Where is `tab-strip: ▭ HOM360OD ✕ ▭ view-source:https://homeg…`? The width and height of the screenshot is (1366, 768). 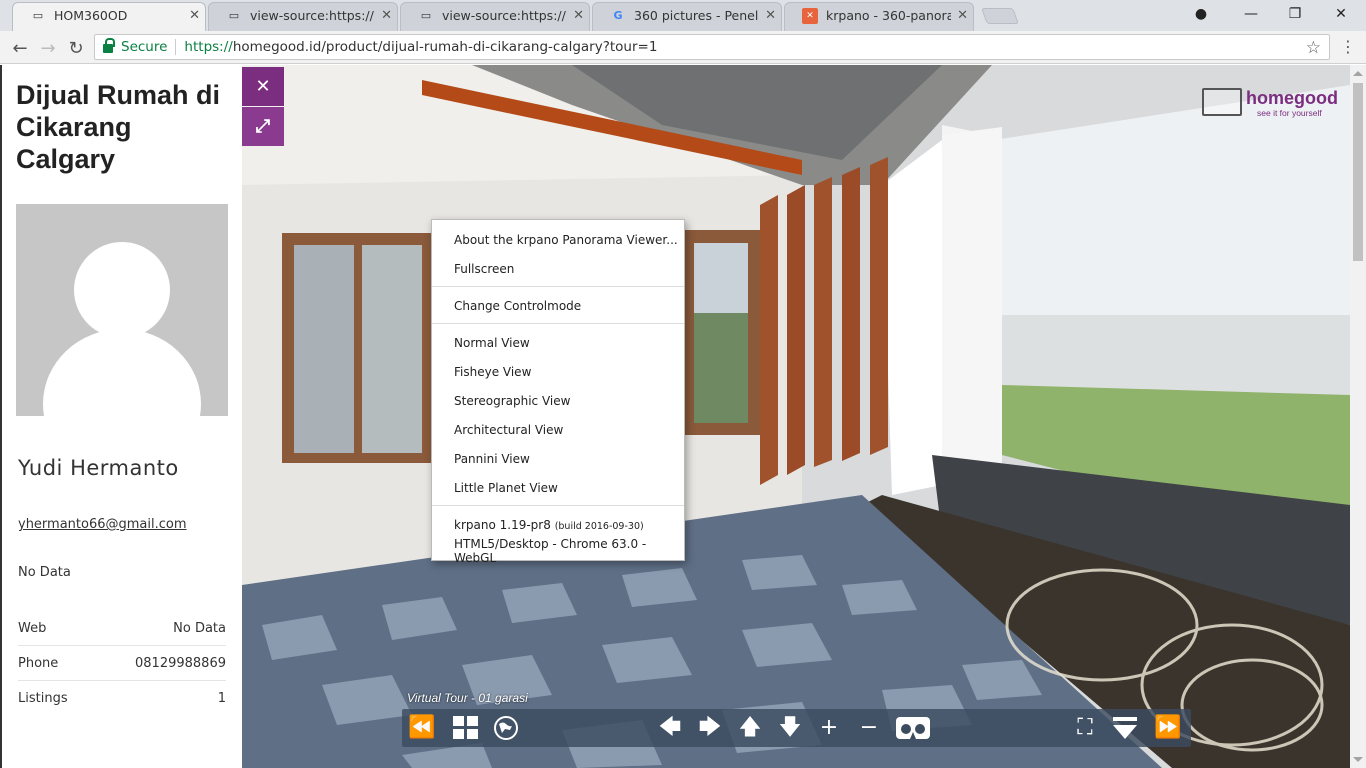
tab-strip: ▭ HOM360OD ✕ ▭ view-source:https://homeg… is located at coordinates (683, 15).